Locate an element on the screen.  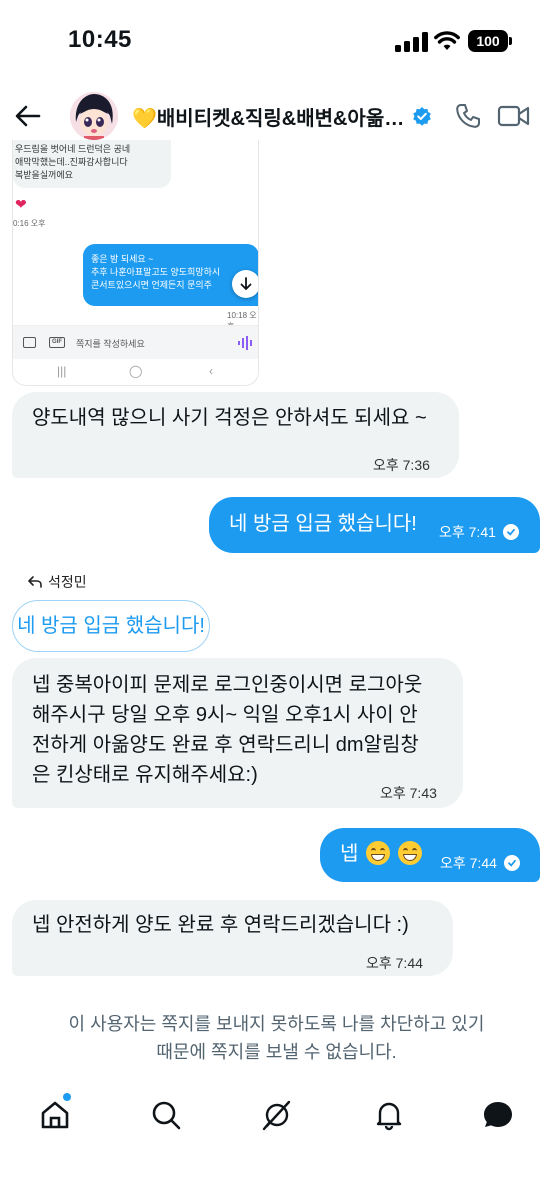
reply-context: 석정민 is located at coordinates (57, 582).